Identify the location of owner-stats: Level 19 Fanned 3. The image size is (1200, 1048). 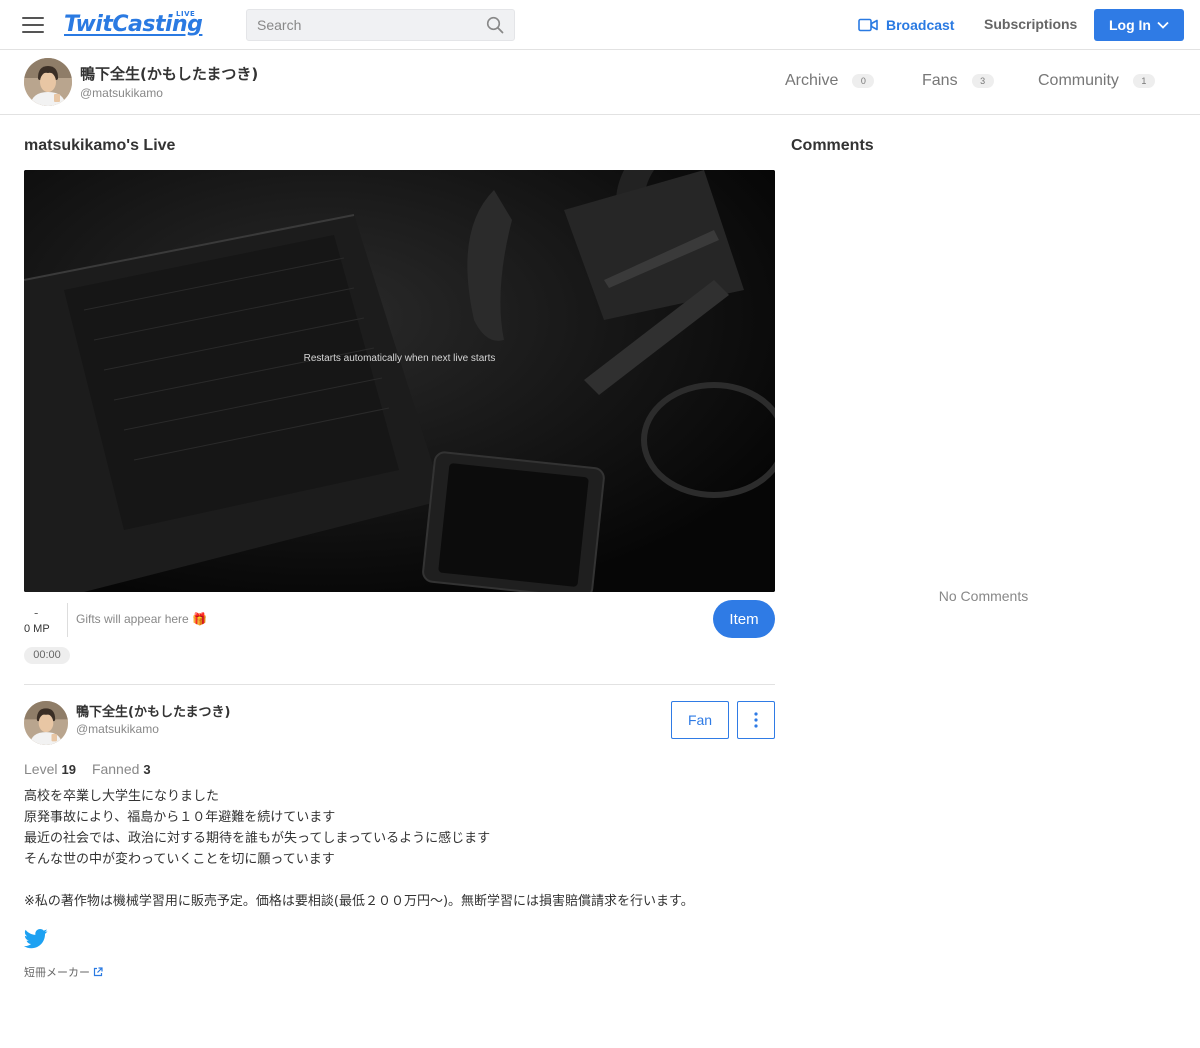
(87, 769).